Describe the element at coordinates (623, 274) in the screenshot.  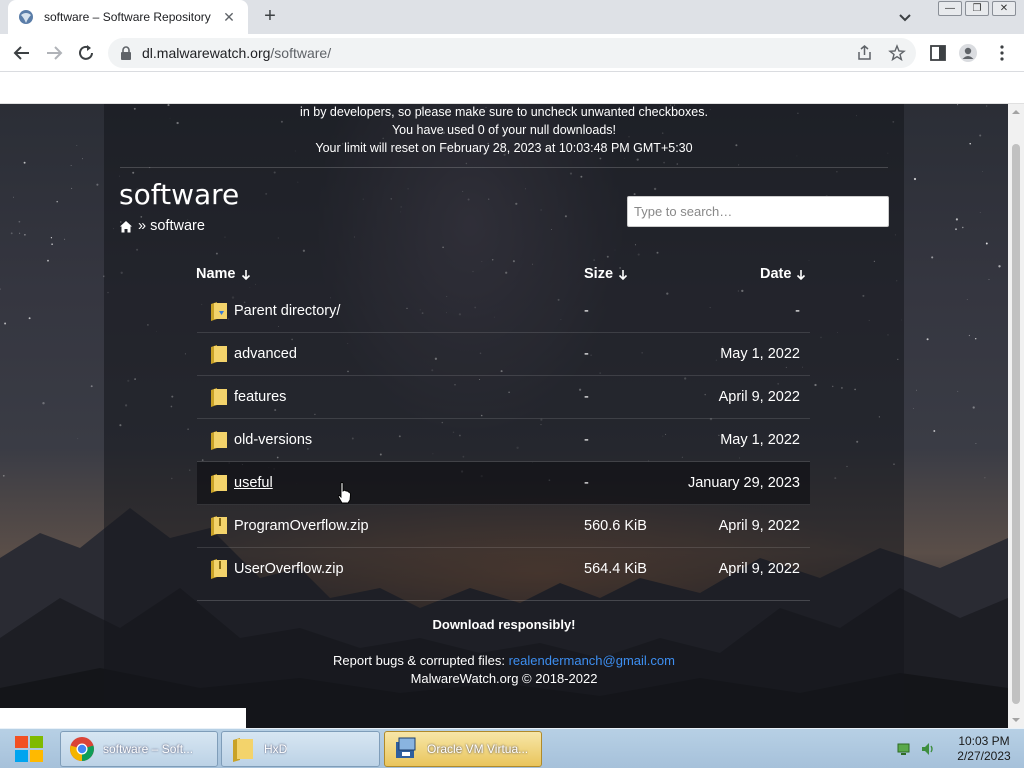
I see `sort-arrow-down-icon` at that location.